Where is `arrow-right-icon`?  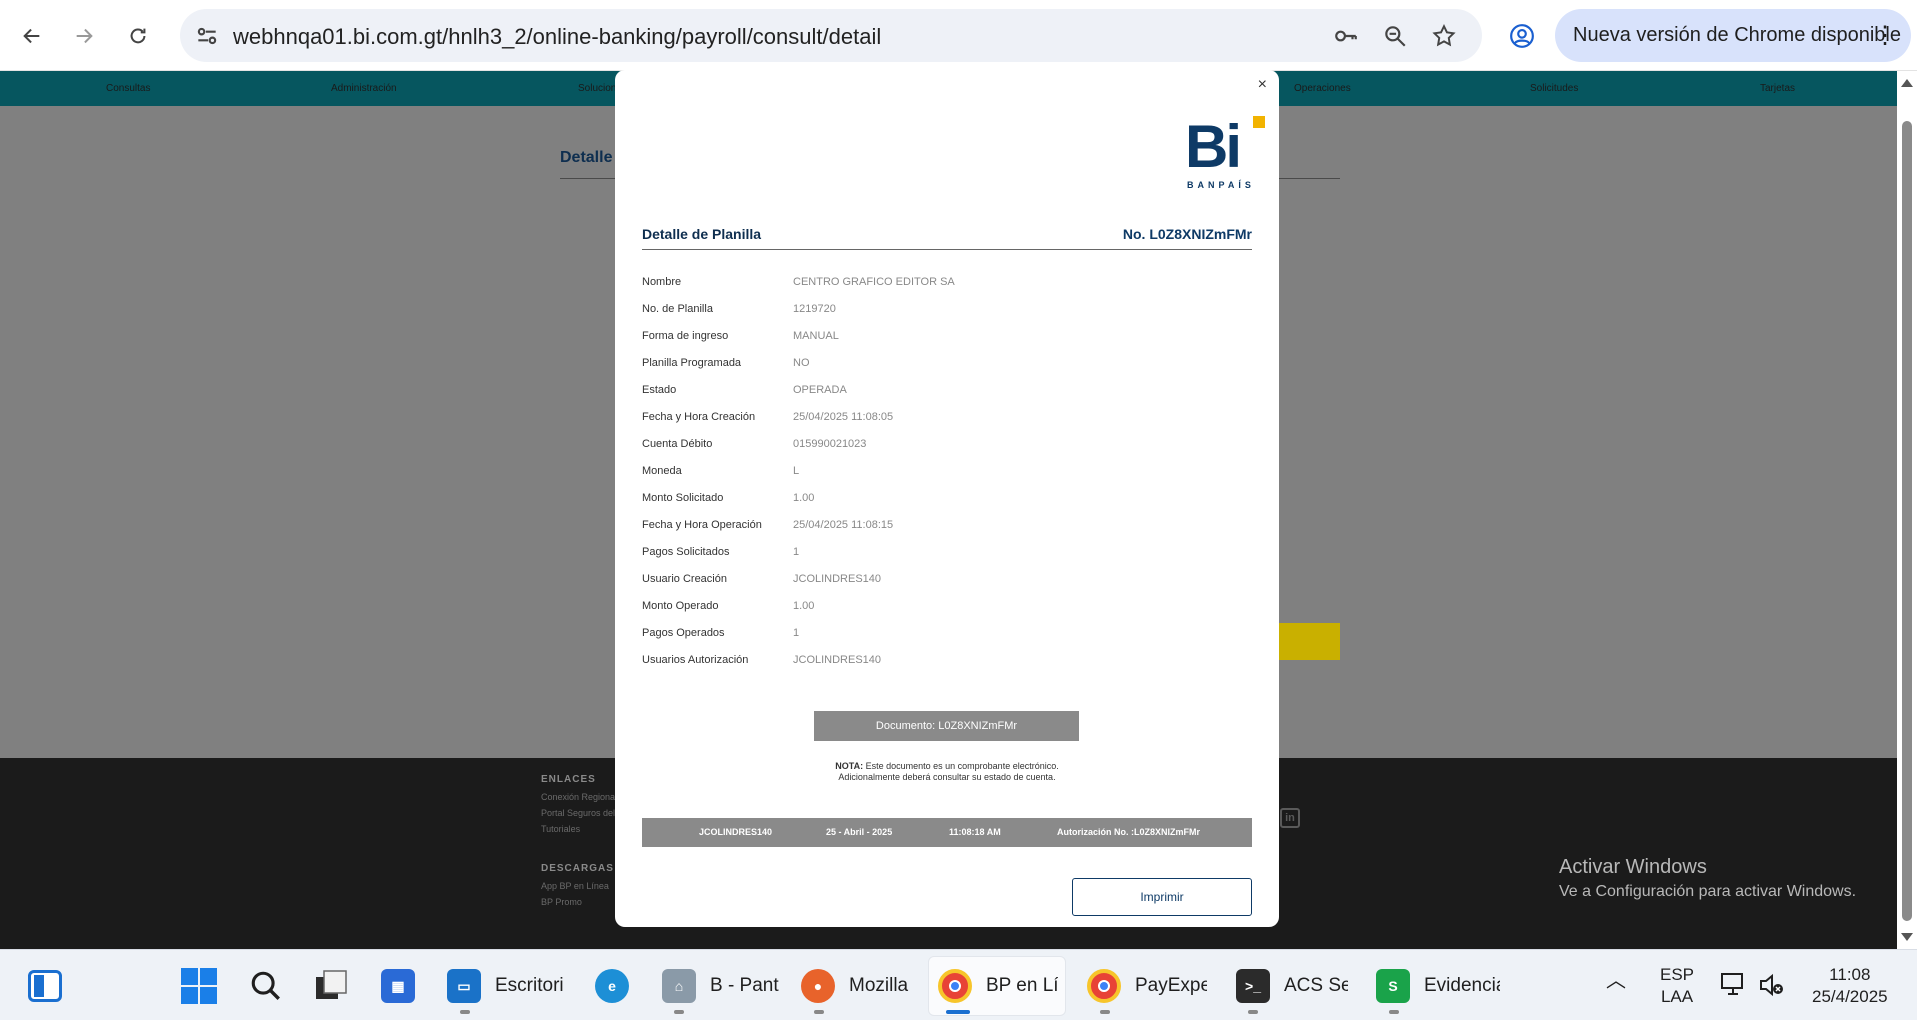
arrow-right-icon is located at coordinates (84, 36).